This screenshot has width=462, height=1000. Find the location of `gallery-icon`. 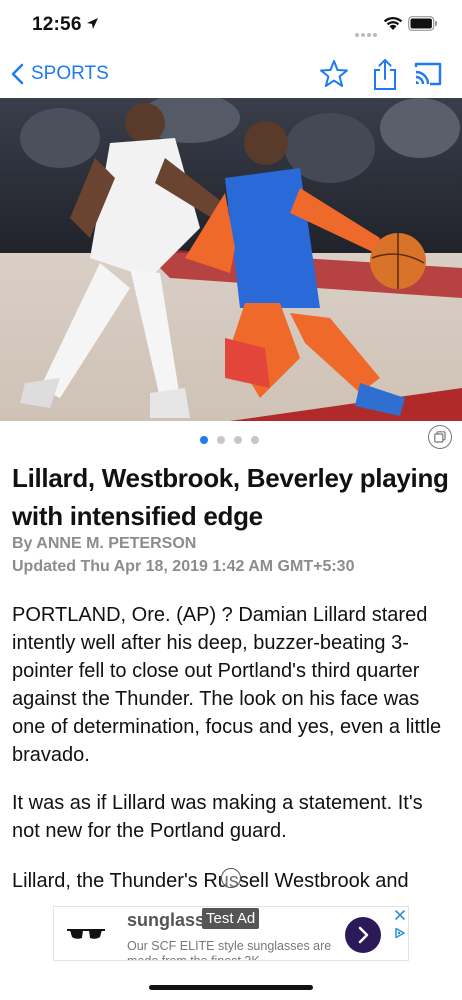

gallery-icon is located at coordinates (440, 437).